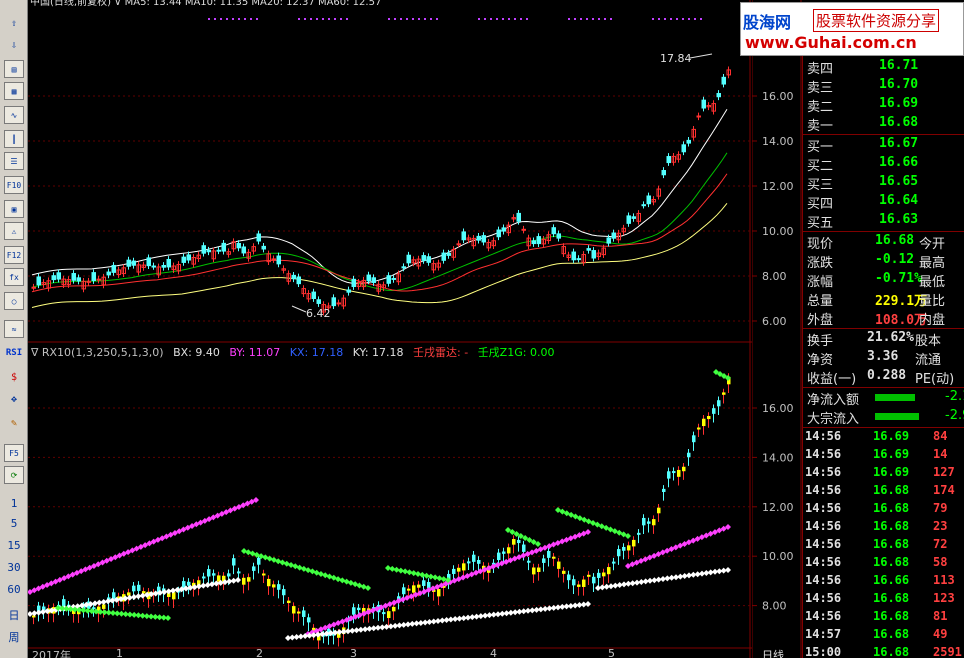 The width and height of the screenshot is (964, 658). What do you see at coordinates (14, 589) in the screenshot?
I see `period-60: 60` at bounding box center [14, 589].